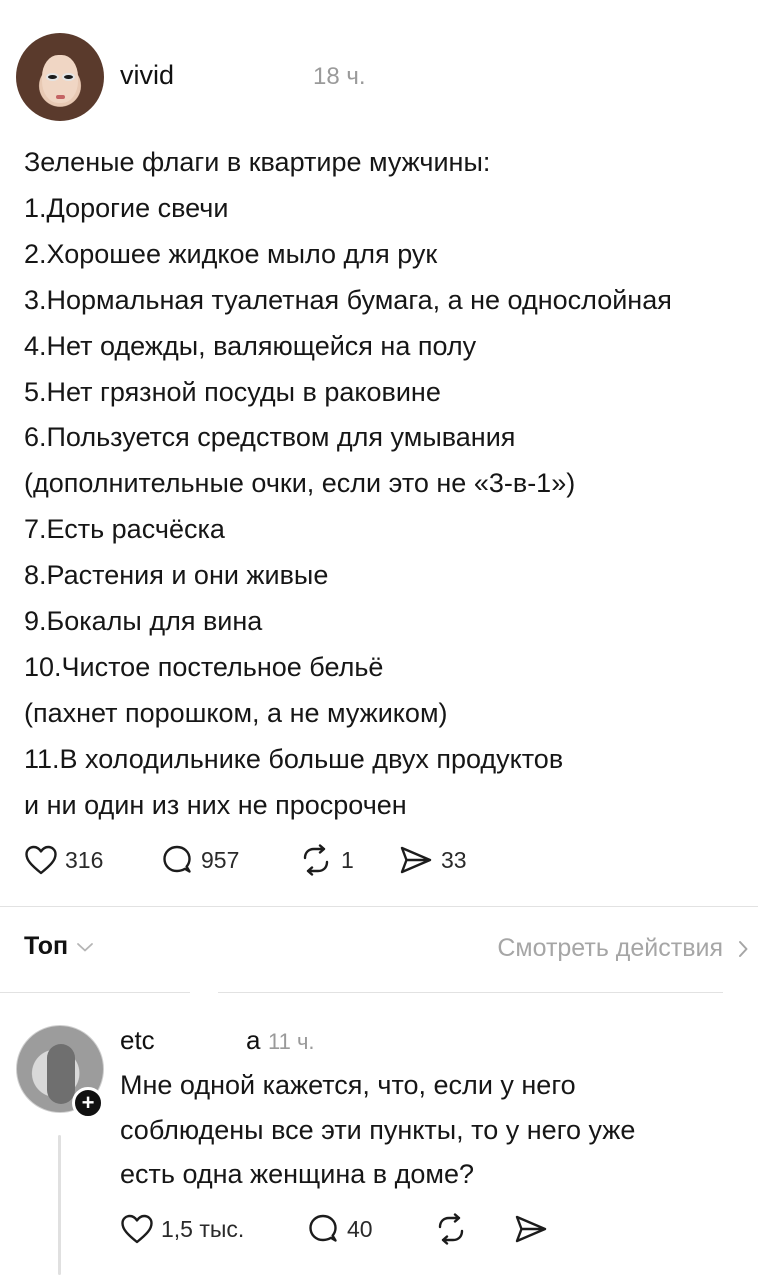  What do you see at coordinates (232, 391) in the screenshot?
I see `post-text-line: 5.Нет грязной посуды в раковине` at bounding box center [232, 391].